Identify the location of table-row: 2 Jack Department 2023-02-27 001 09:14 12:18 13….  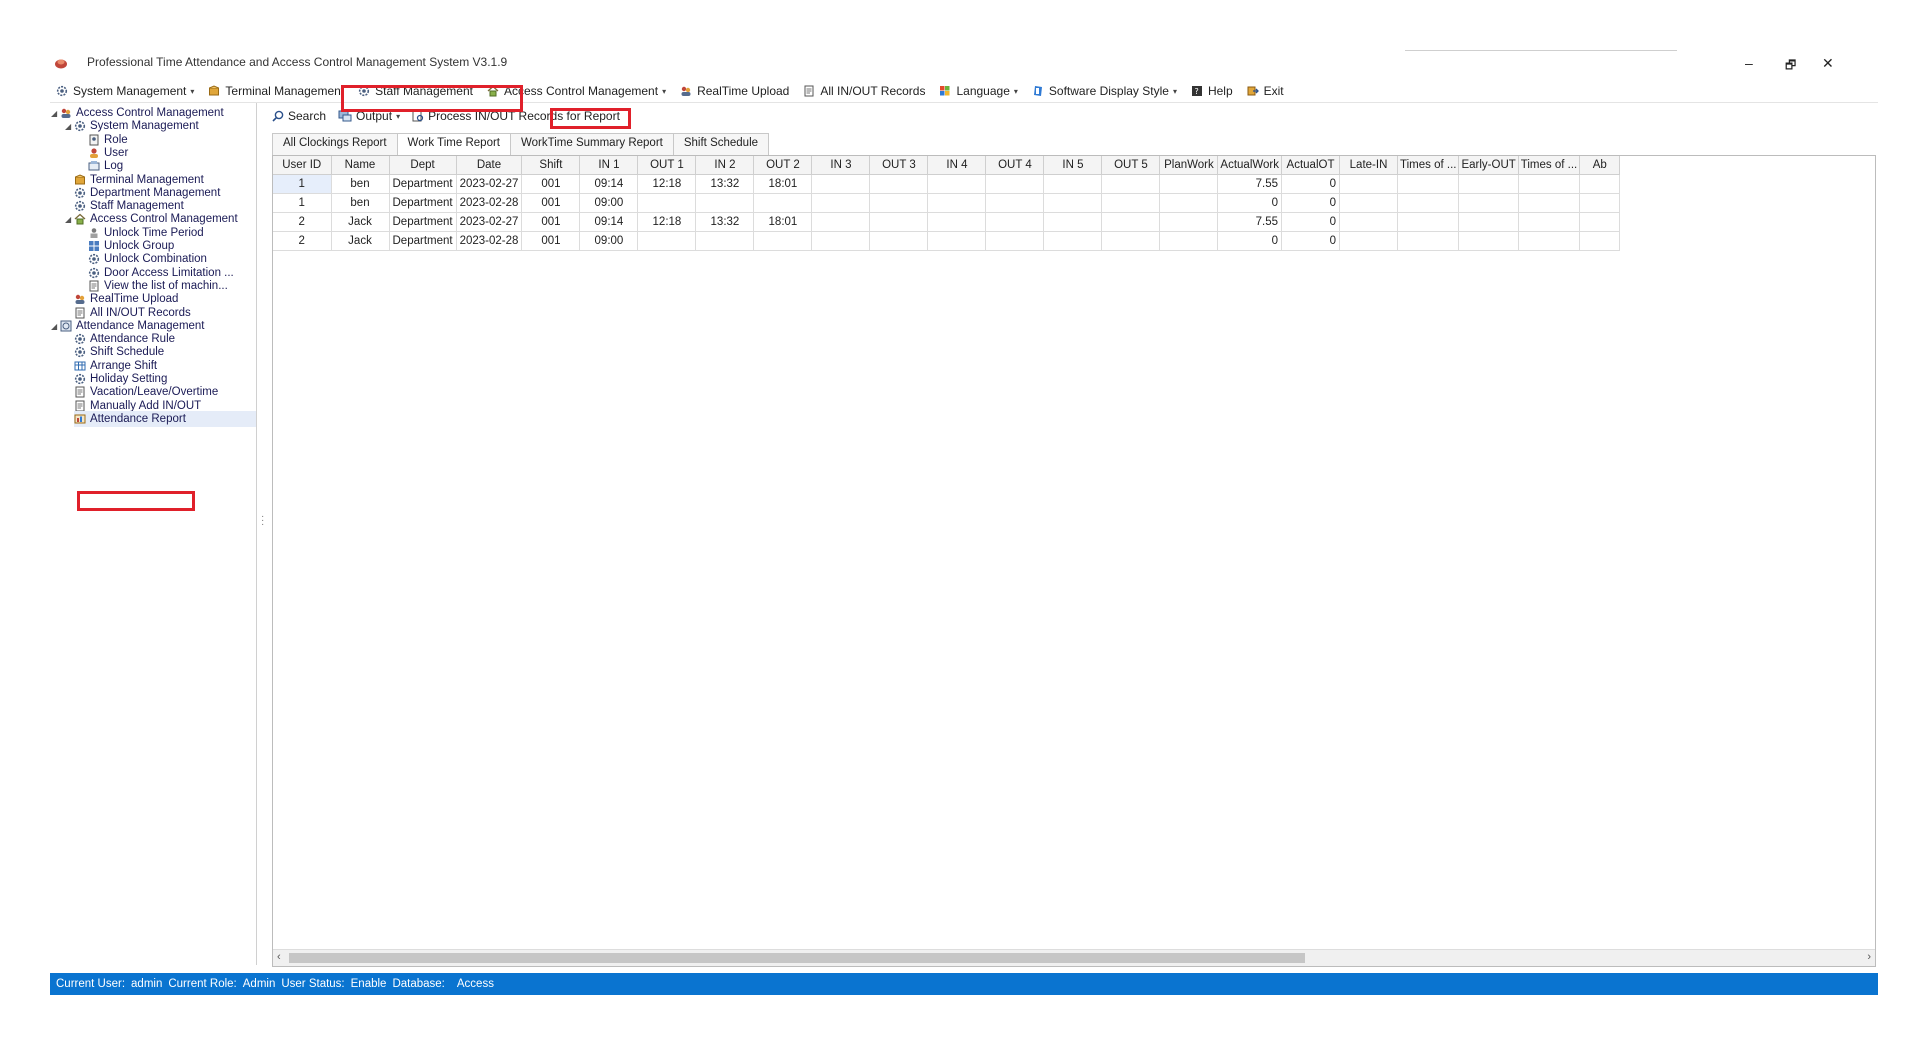
(947, 222).